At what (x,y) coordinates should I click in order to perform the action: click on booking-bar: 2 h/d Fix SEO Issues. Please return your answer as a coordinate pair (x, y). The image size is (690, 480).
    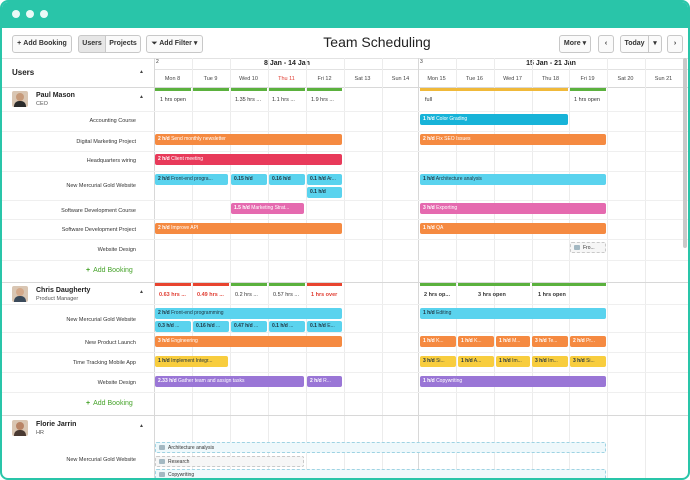
    Looking at the image, I should click on (513, 139).